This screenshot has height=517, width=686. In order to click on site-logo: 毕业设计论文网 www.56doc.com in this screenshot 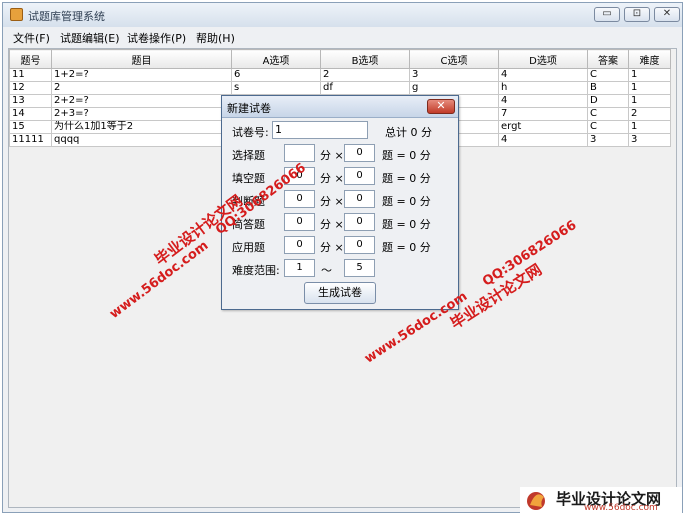, I will do `click(601, 500)`.